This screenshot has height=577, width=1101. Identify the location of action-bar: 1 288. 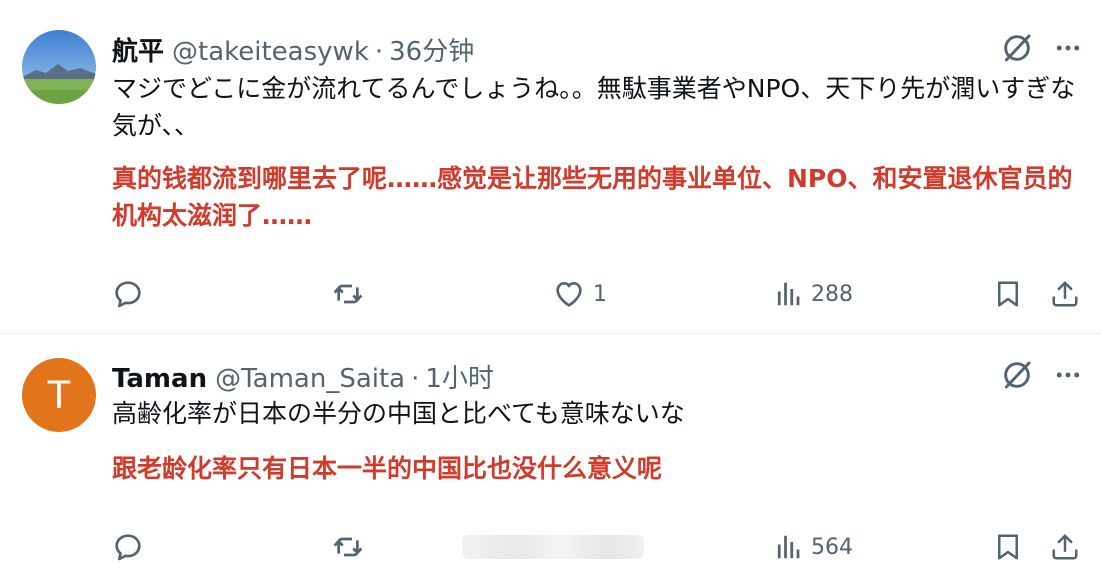
(550, 294).